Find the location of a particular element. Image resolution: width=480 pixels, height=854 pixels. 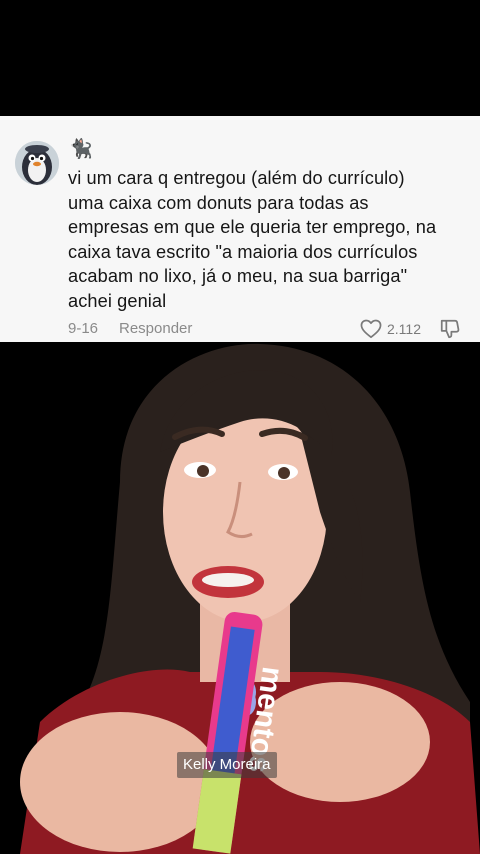

penguin-icon is located at coordinates (37, 163).